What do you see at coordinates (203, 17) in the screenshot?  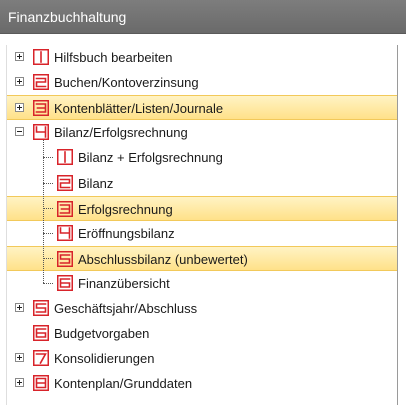 I see `panel-title: Finanzbuchhaltung` at bounding box center [203, 17].